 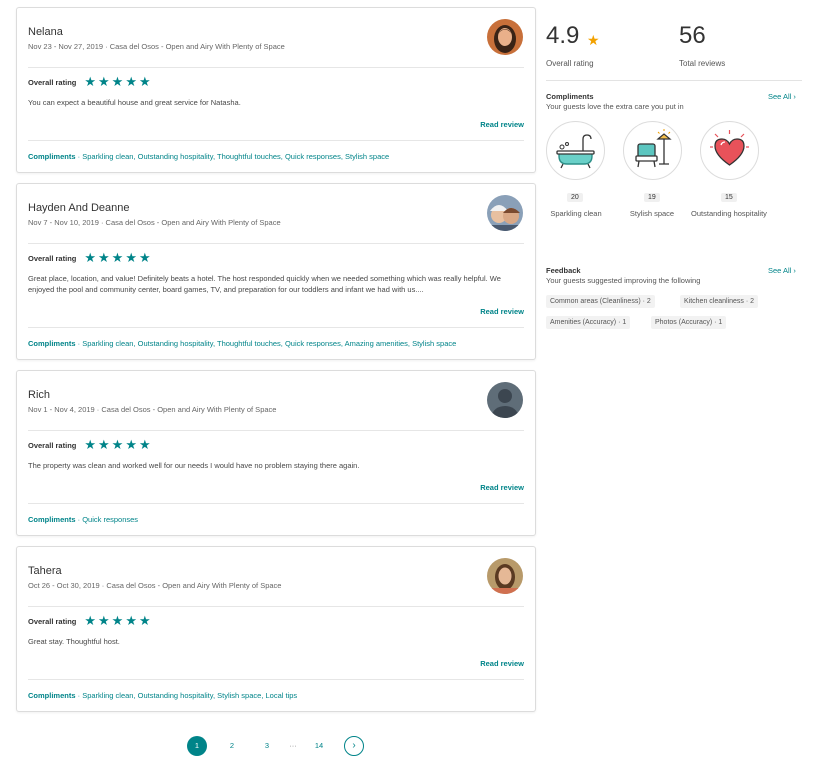 I want to click on lamp-chair-icon, so click(x=652, y=150).